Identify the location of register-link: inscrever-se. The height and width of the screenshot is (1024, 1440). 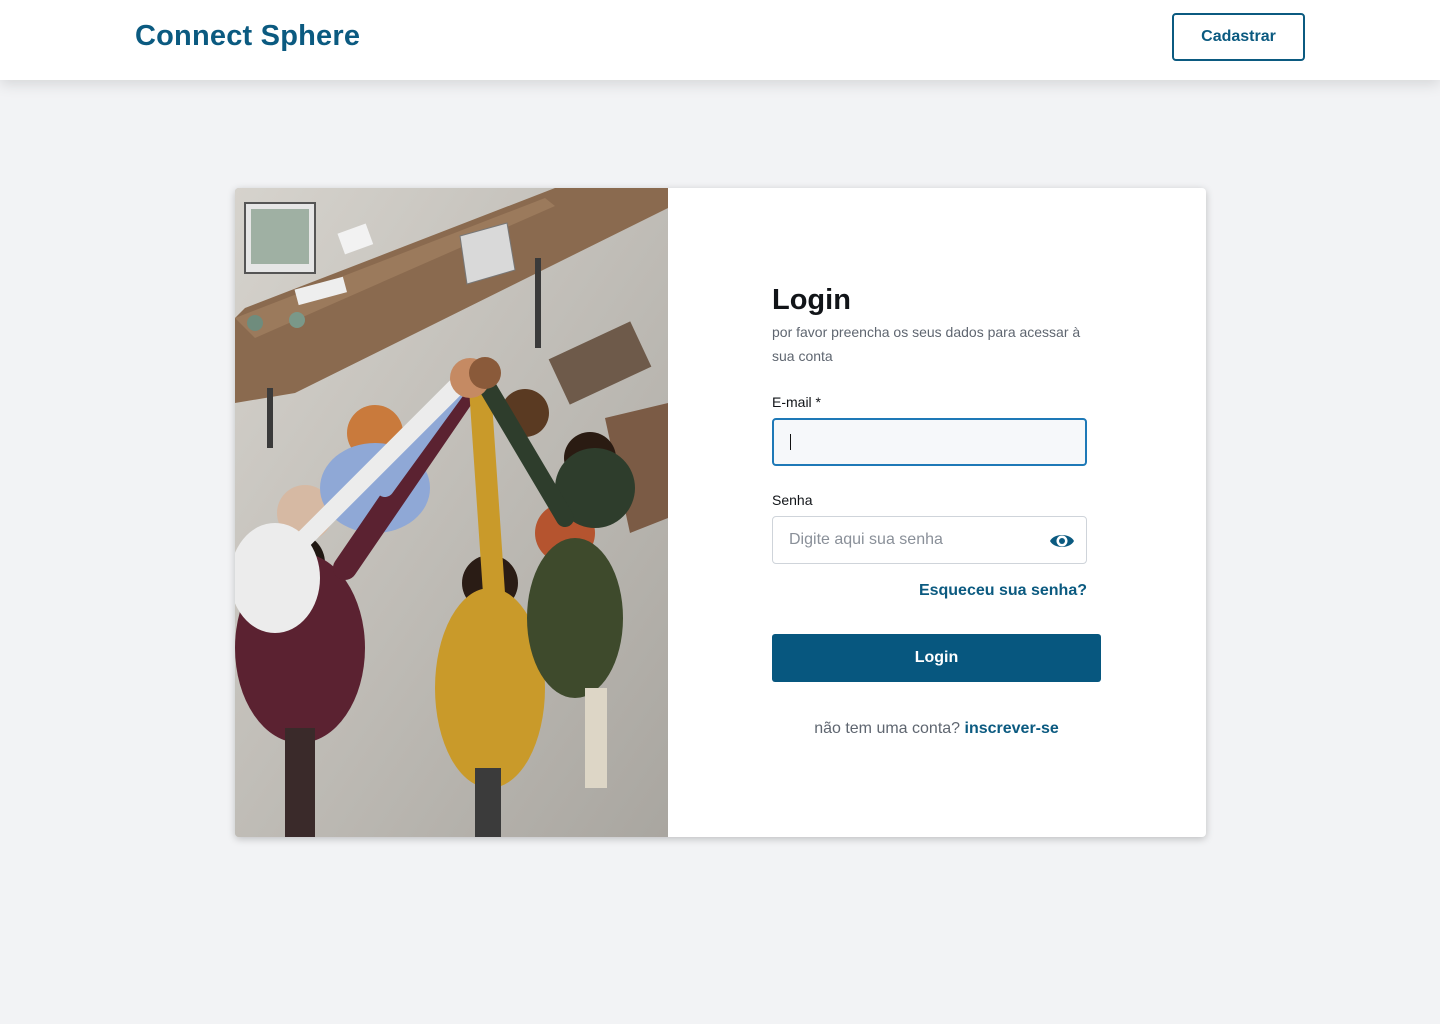
(1012, 728).